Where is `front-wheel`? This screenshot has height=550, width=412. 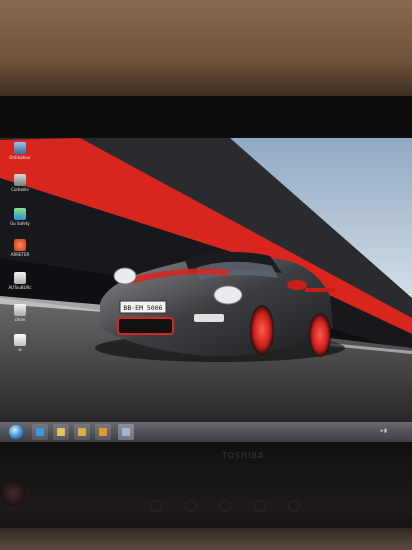
front-wheel is located at coordinates (262, 330).